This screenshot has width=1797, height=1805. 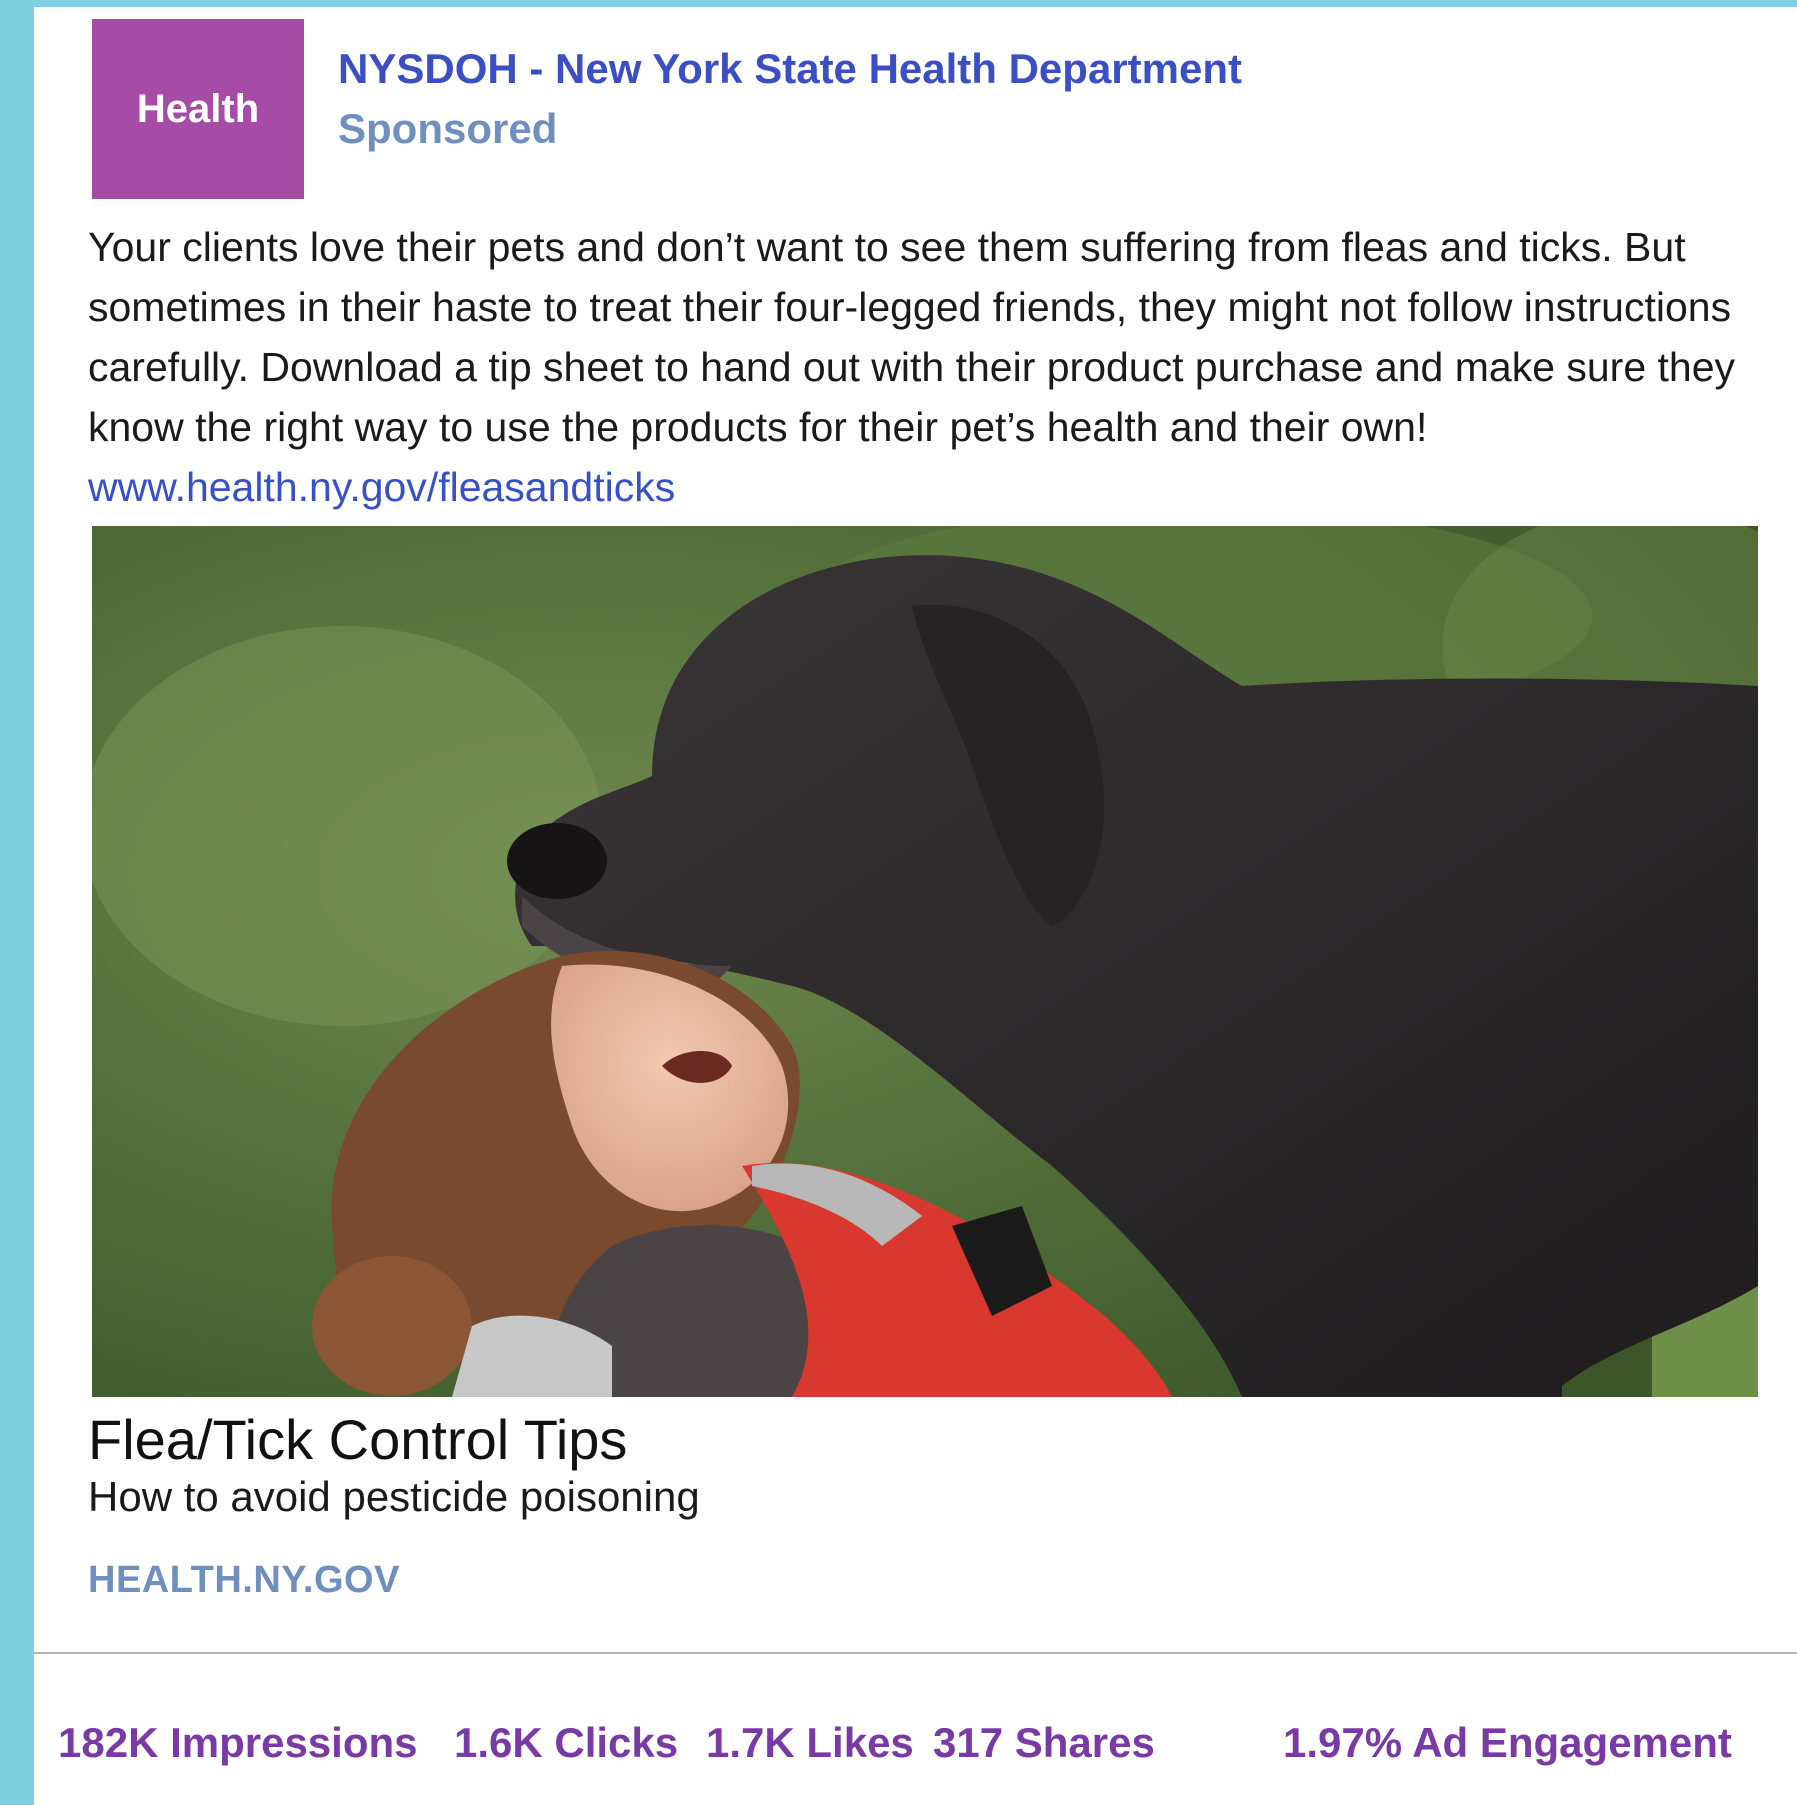 What do you see at coordinates (566, 1742) in the screenshot?
I see `stat-clicks: 1.6K Clicks` at bounding box center [566, 1742].